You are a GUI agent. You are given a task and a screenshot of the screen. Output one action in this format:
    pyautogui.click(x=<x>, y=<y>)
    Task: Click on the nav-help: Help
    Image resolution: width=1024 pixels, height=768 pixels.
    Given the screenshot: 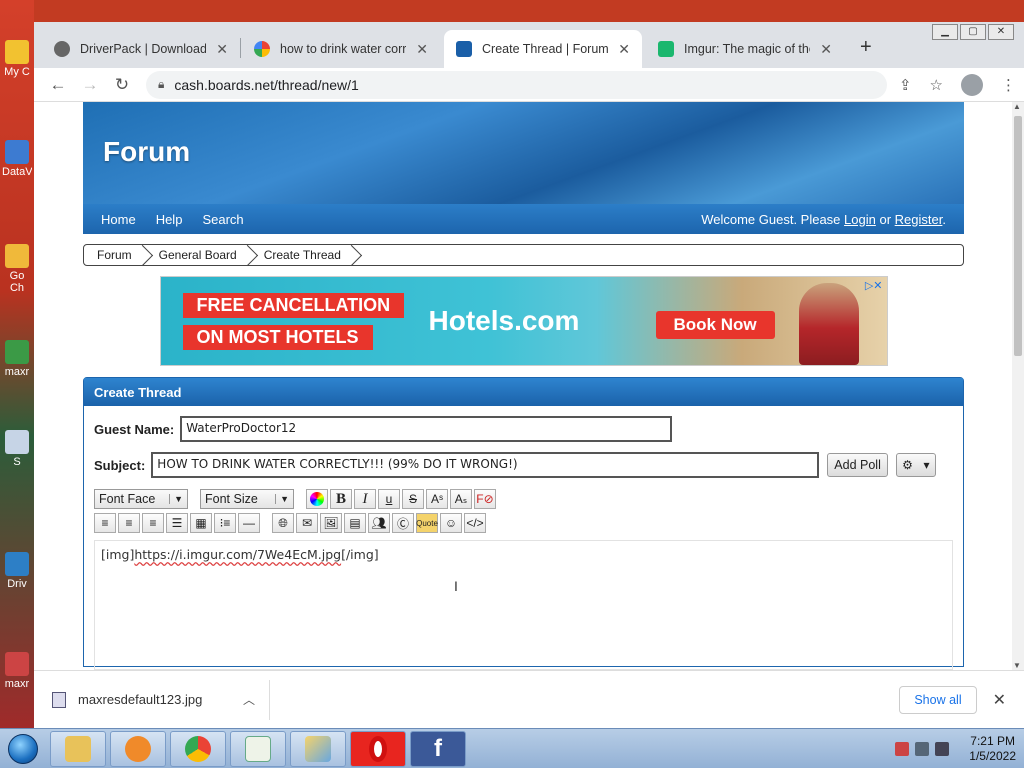 What is the action you would take?
    pyautogui.click(x=169, y=219)
    